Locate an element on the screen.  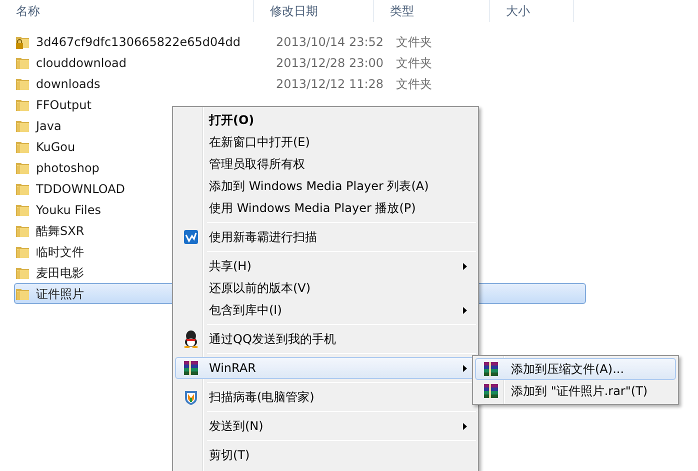
file-name: 证件照片 is located at coordinates (60, 293).